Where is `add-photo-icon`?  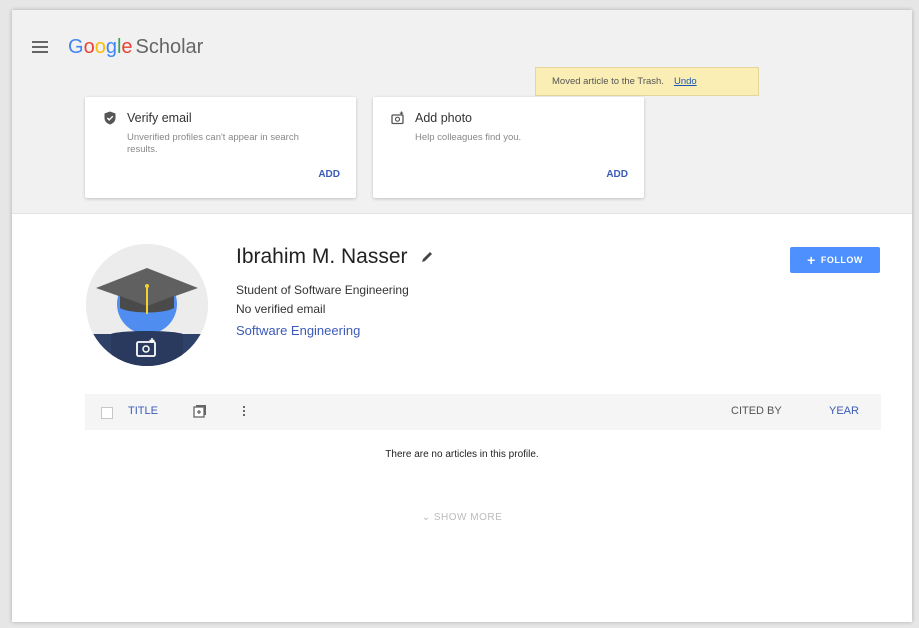
add-photo-icon is located at coordinates (397, 118).